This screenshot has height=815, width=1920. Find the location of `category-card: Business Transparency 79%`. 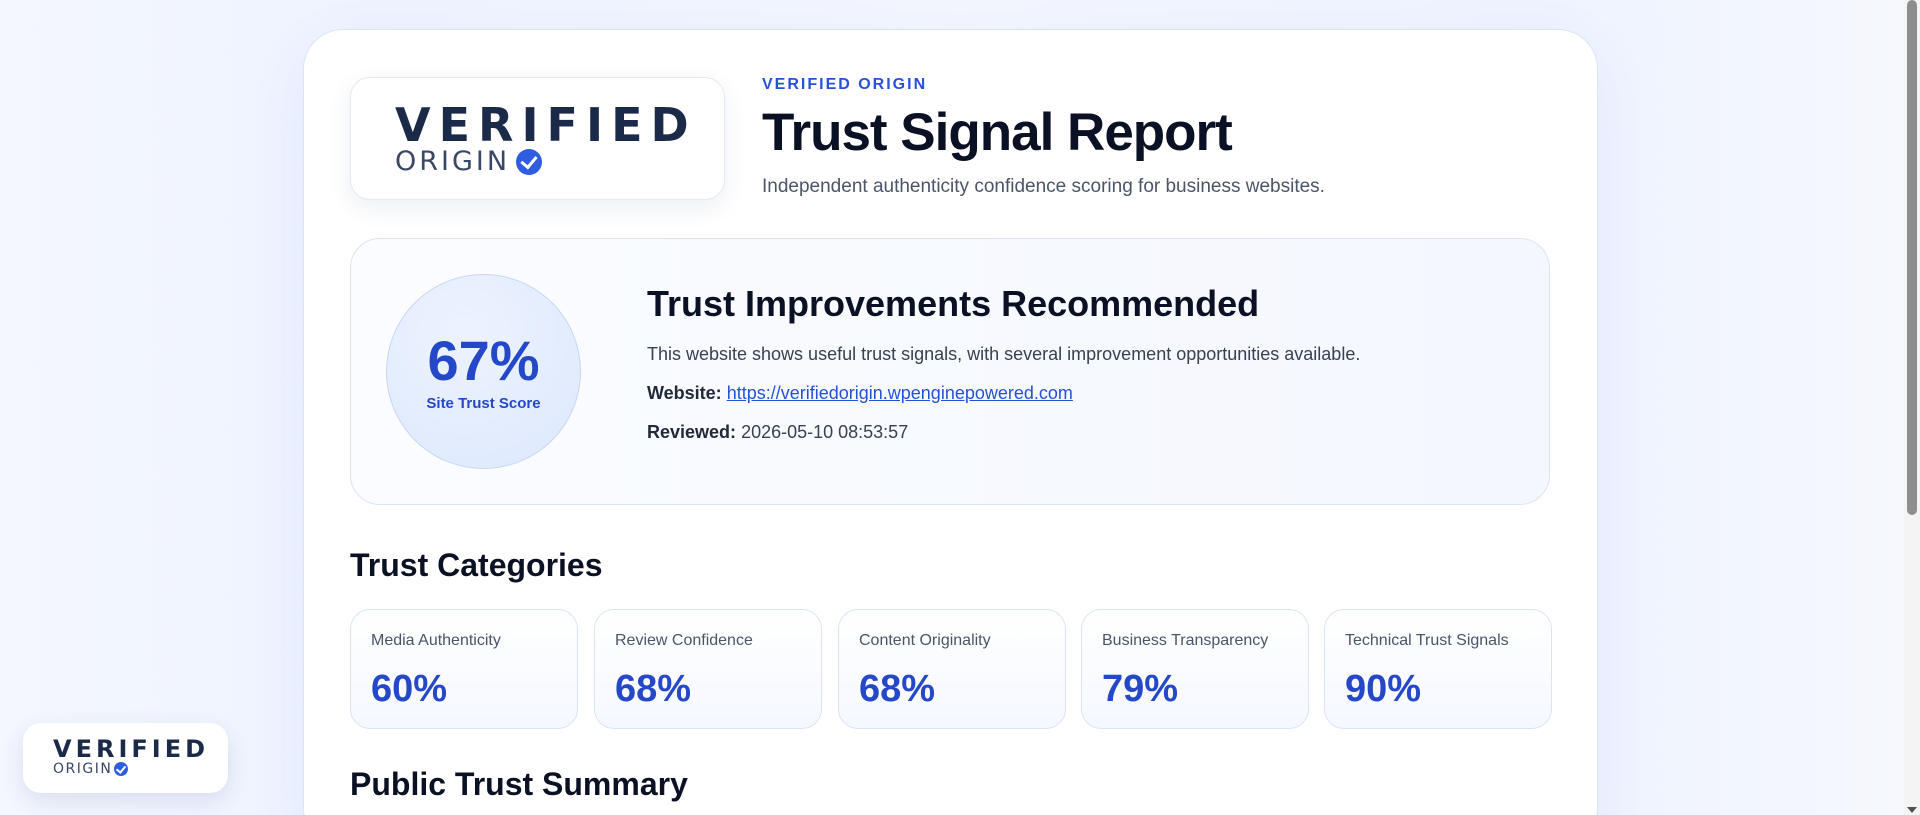

category-card: Business Transparency 79% is located at coordinates (1195, 669).